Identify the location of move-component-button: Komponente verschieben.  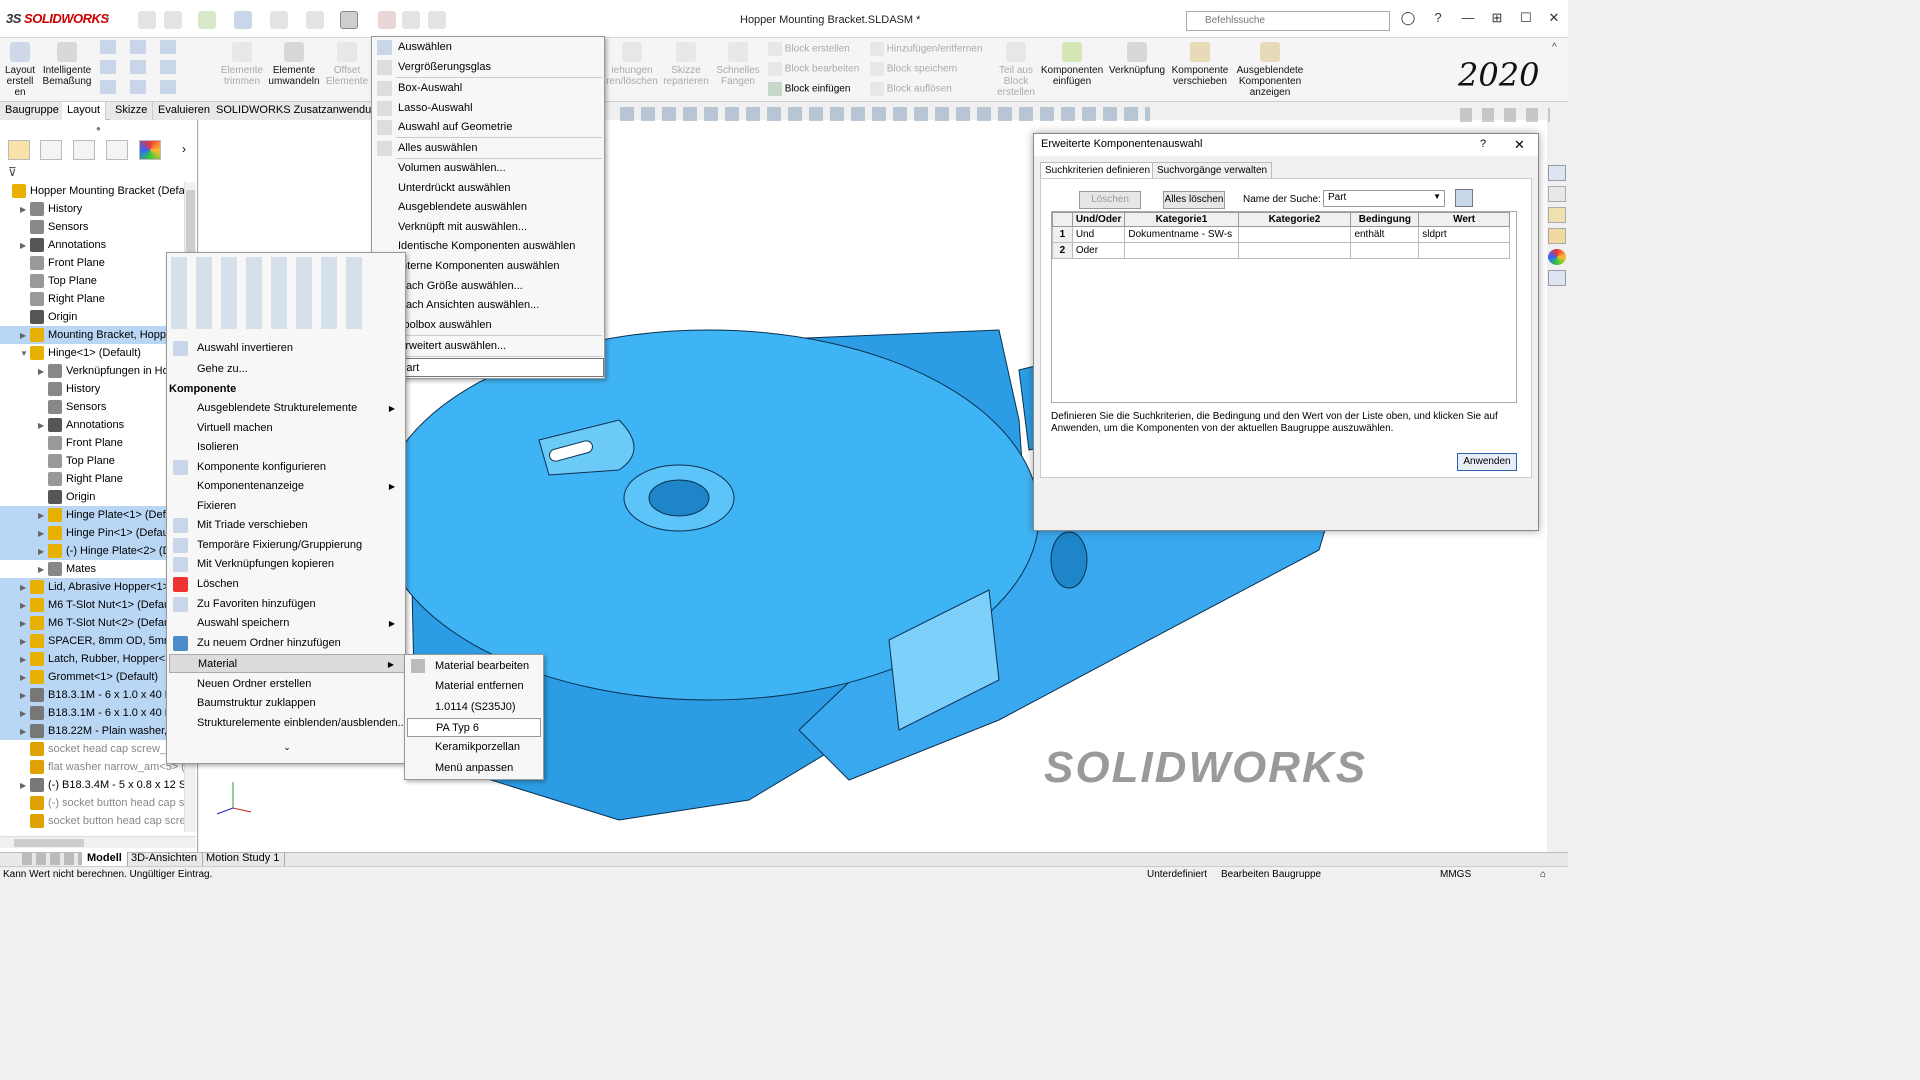
(1200, 64).